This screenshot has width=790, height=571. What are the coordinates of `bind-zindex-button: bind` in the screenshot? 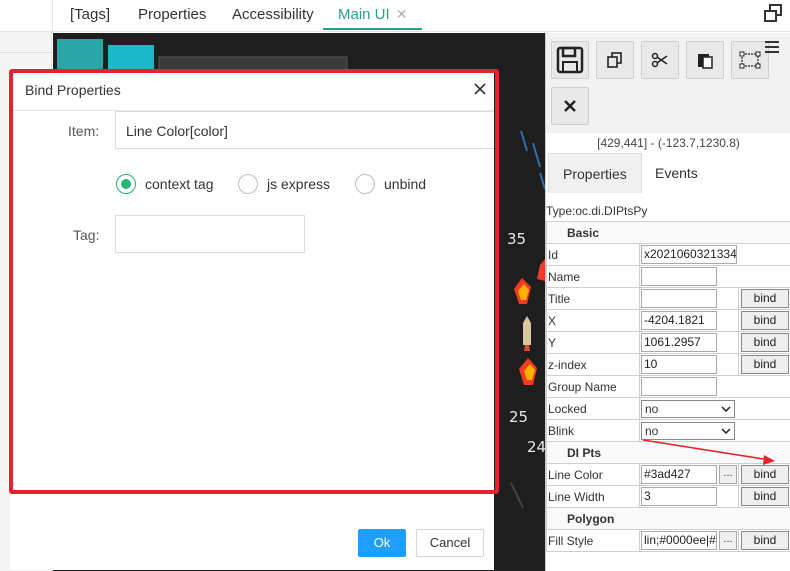 It's located at (765, 364).